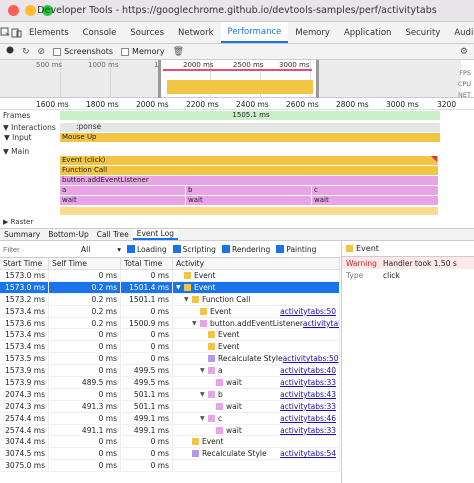 The height and width of the screenshot is (483, 474). What do you see at coordinates (196, 32) in the screenshot?
I see `tab-network: Network` at bounding box center [196, 32].